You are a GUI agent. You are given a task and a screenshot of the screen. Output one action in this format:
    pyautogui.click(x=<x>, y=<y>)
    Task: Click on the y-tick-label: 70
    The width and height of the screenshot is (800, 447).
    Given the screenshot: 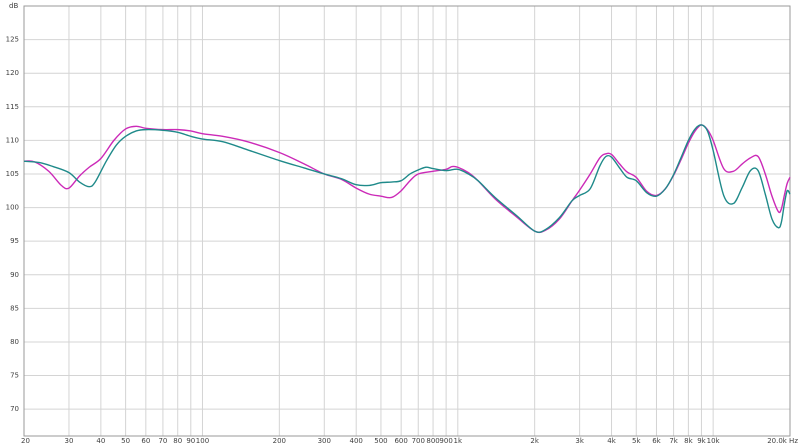 What is the action you would take?
    pyautogui.click(x=14, y=409)
    